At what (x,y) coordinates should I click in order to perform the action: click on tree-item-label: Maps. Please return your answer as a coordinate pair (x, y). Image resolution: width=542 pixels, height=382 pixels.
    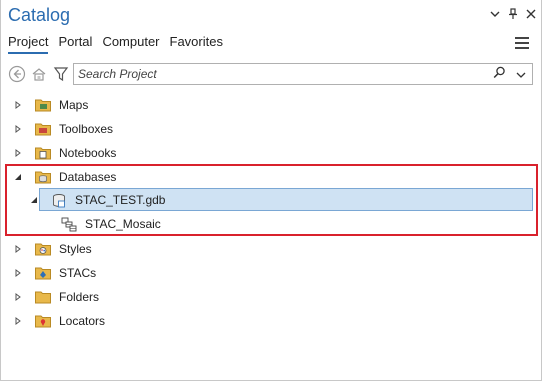
    Looking at the image, I should click on (74, 105).